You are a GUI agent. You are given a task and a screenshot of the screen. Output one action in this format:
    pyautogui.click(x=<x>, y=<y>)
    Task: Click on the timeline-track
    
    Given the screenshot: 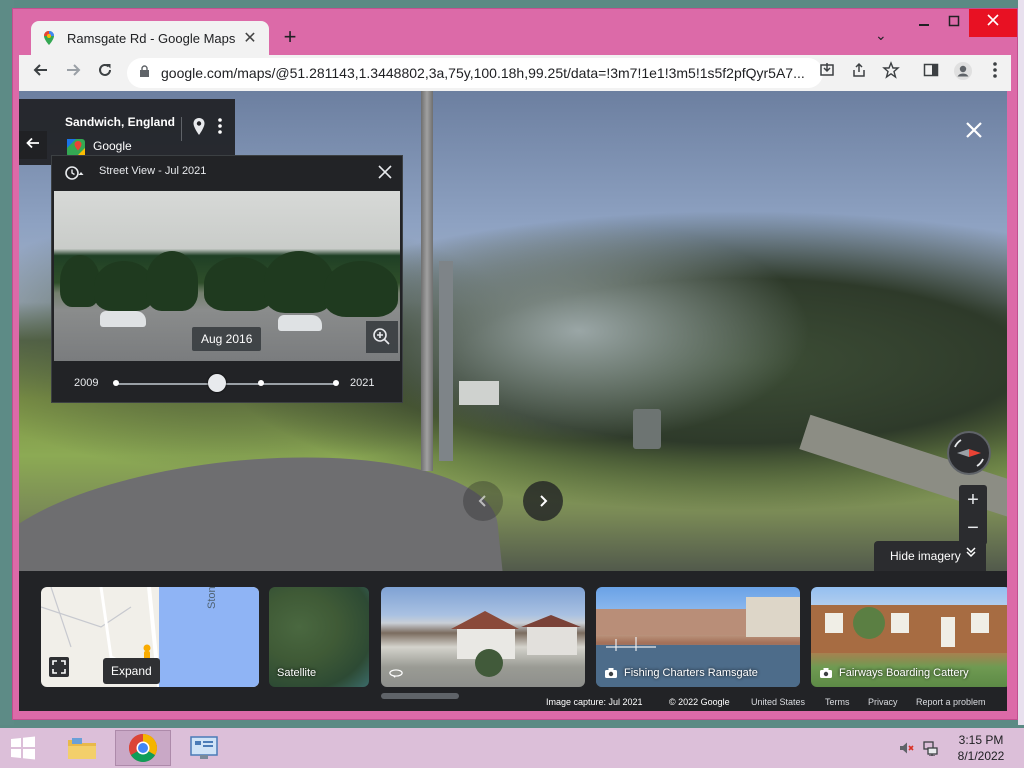 What is the action you would take?
    pyautogui.click(x=226, y=384)
    